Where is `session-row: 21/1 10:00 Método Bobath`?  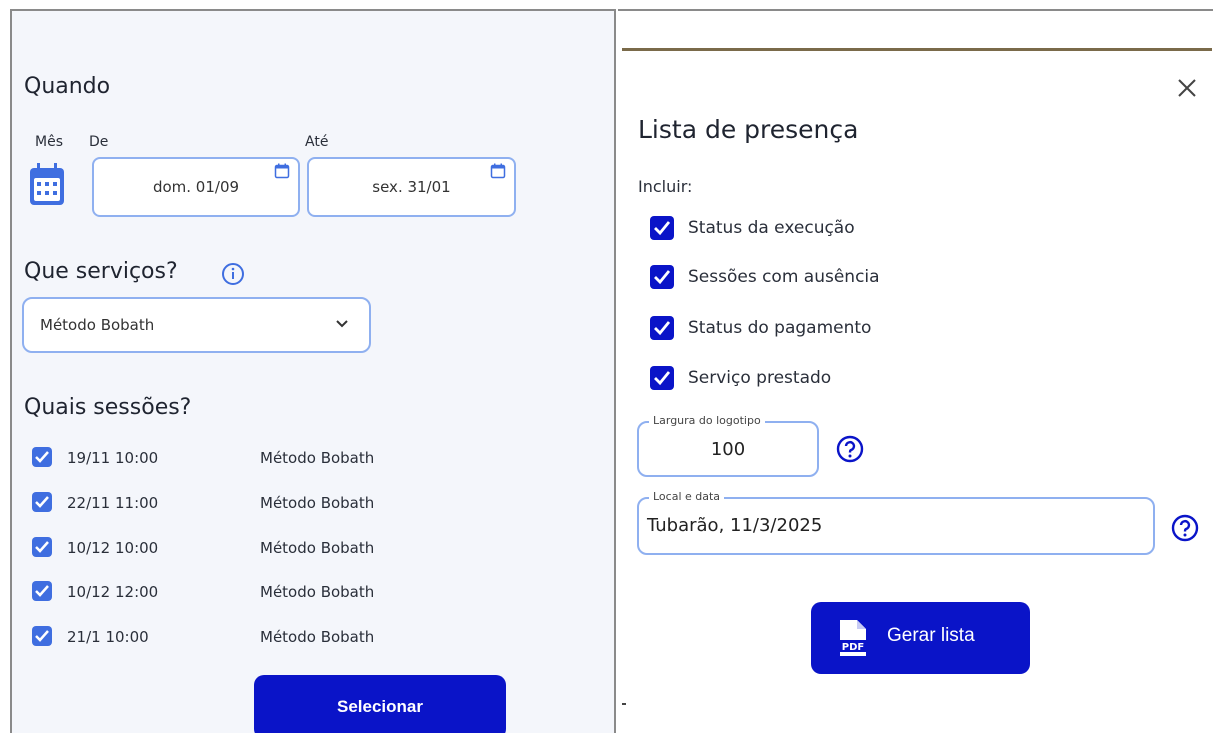 session-row: 21/1 10:00 Método Bobath is located at coordinates (242, 638).